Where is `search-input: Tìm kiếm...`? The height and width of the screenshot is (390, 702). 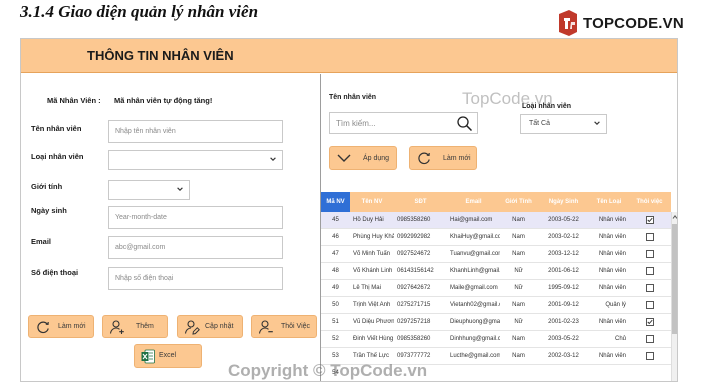 search-input: Tìm kiếm... is located at coordinates (403, 123).